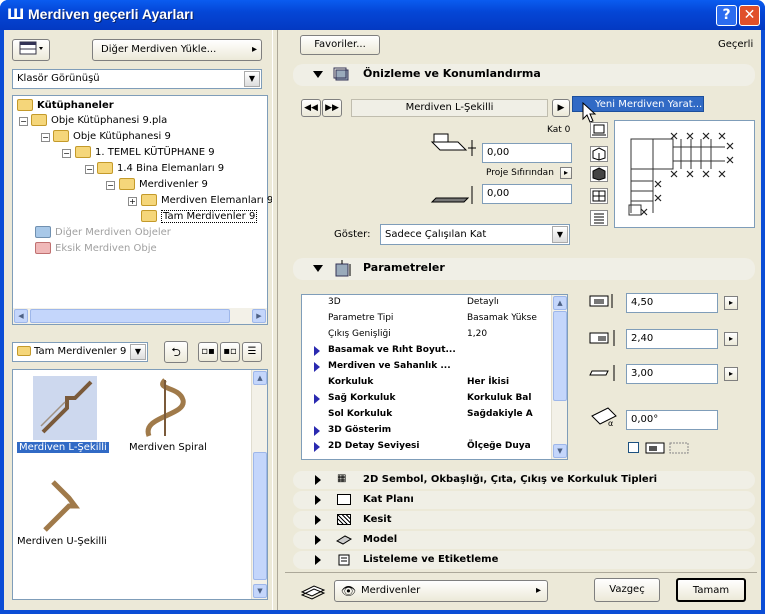 Image resolution: width=765 pixels, height=614 pixels. I want to click on height-menu-button: ▸, so click(731, 374).